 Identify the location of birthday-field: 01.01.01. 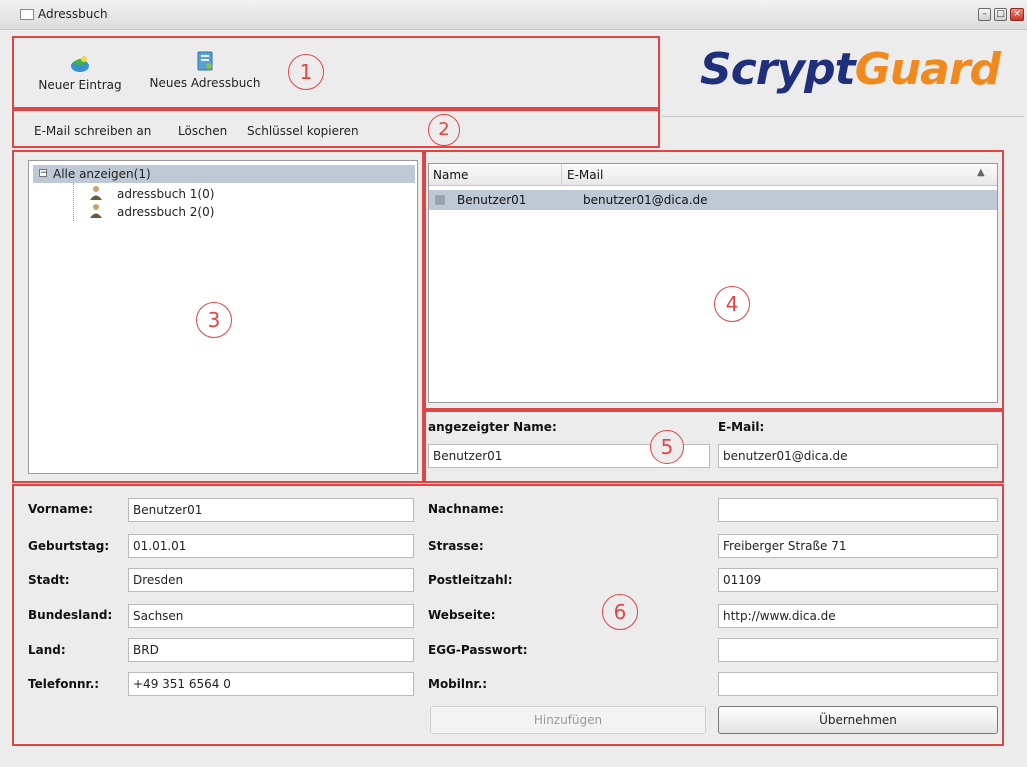
(271, 546).